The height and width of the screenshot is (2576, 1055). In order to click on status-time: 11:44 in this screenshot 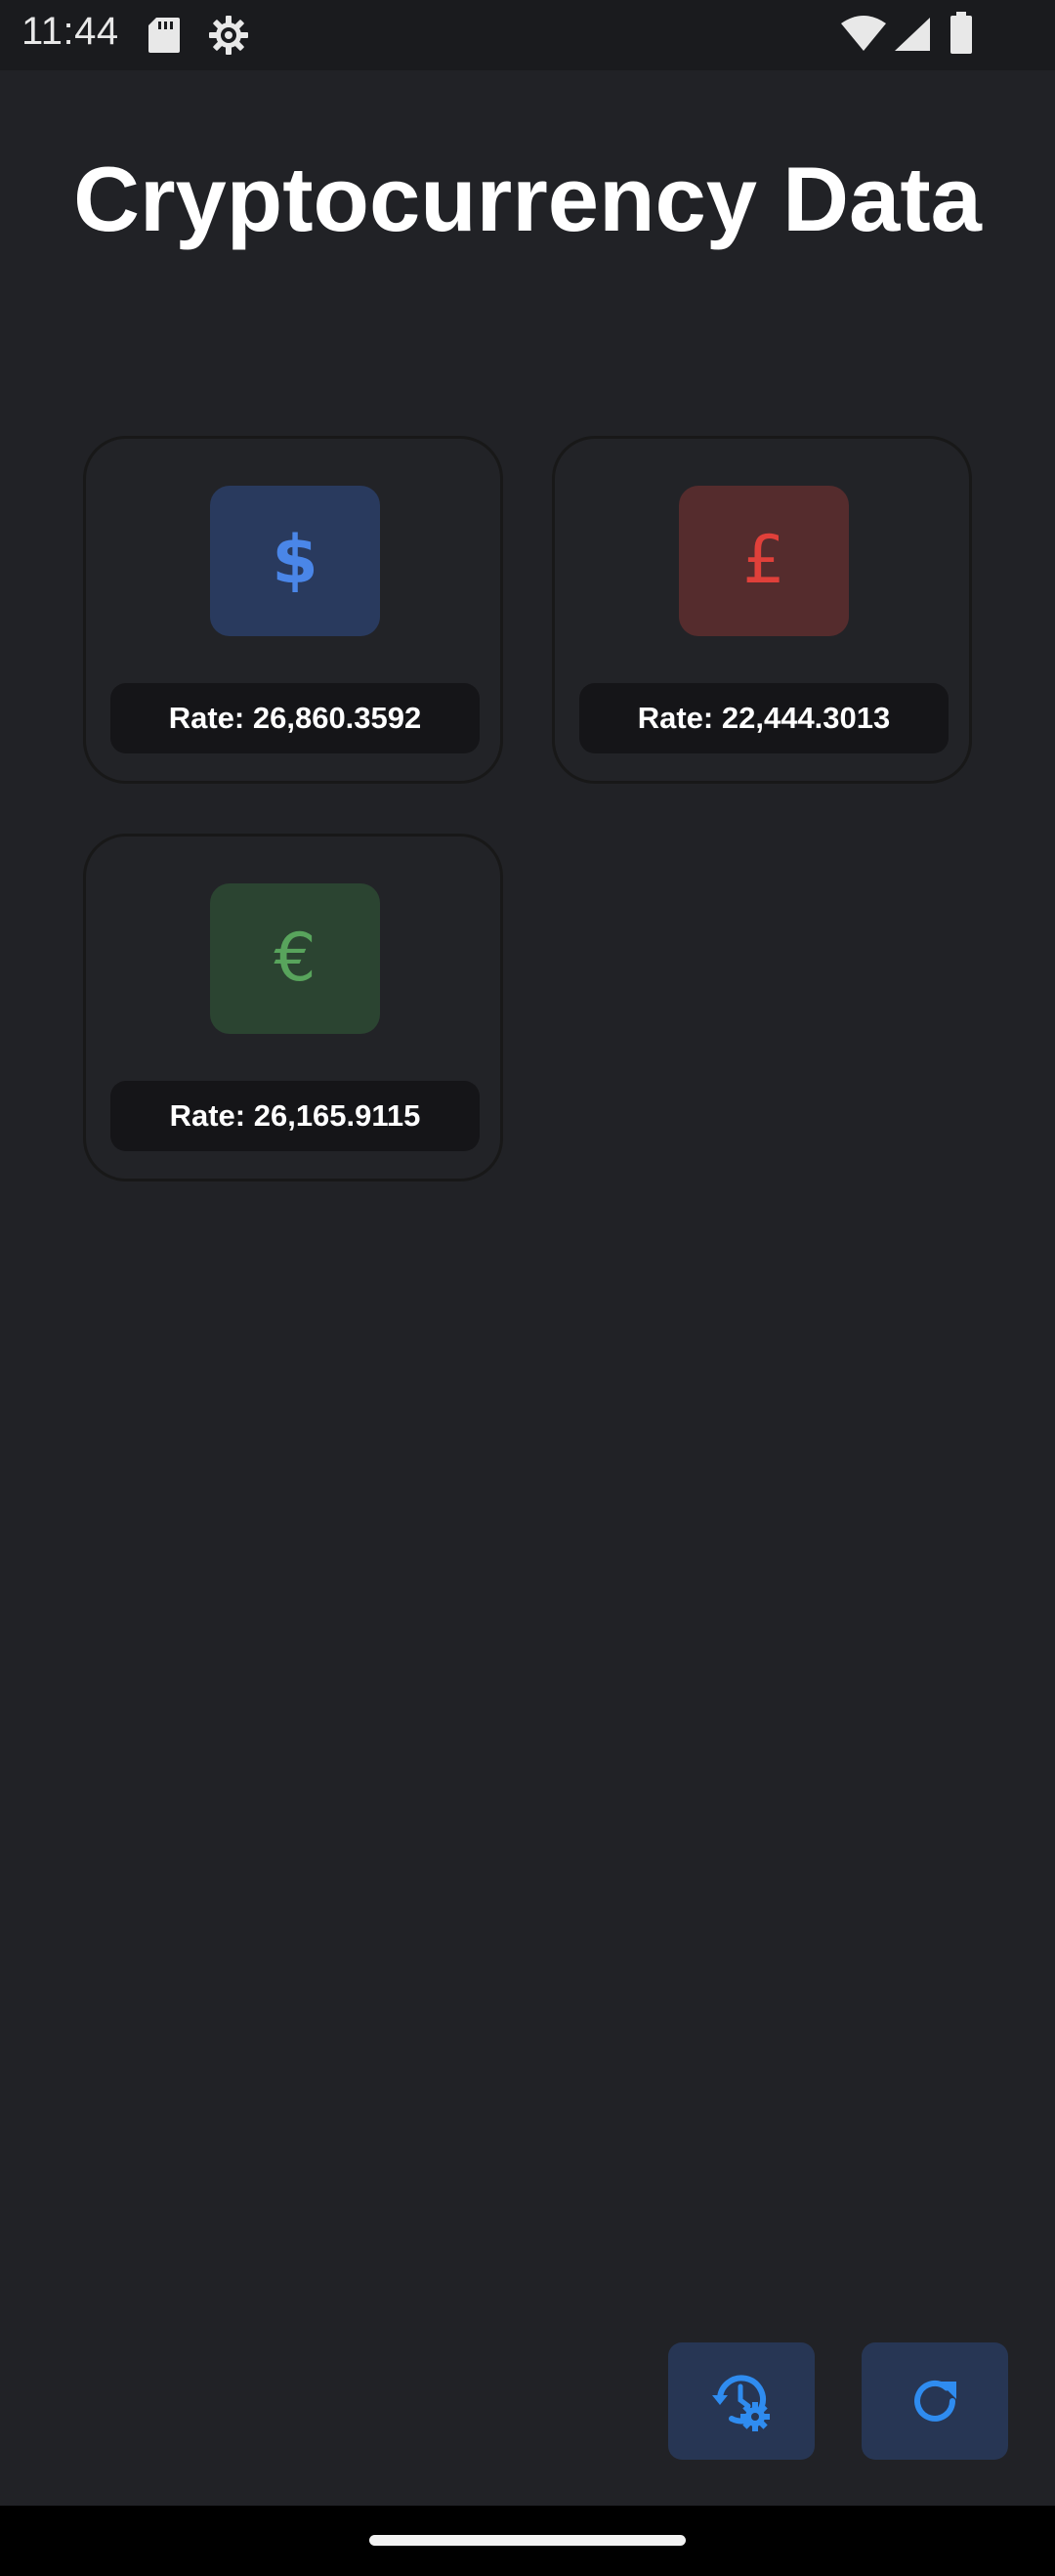, I will do `click(70, 31)`.